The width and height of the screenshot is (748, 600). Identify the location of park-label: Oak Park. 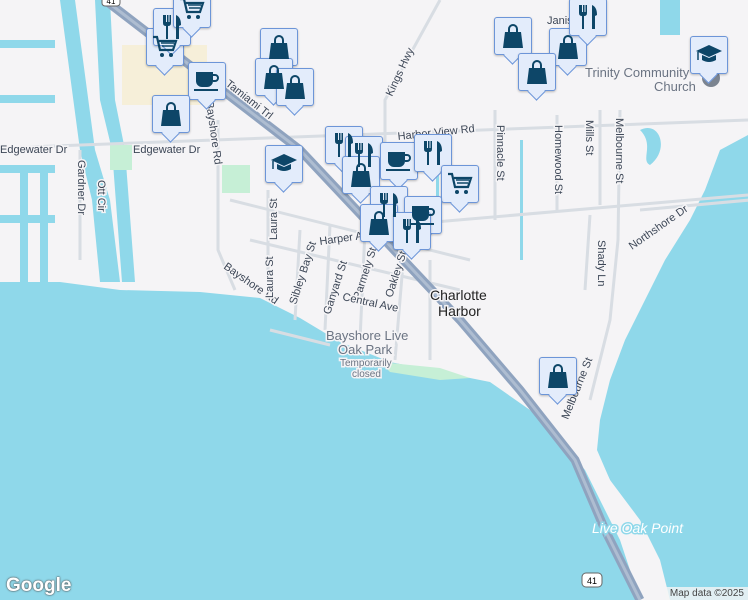
(365, 349).